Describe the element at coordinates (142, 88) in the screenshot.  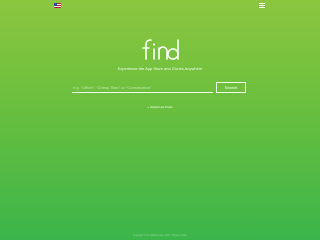
I see `search-input` at that location.